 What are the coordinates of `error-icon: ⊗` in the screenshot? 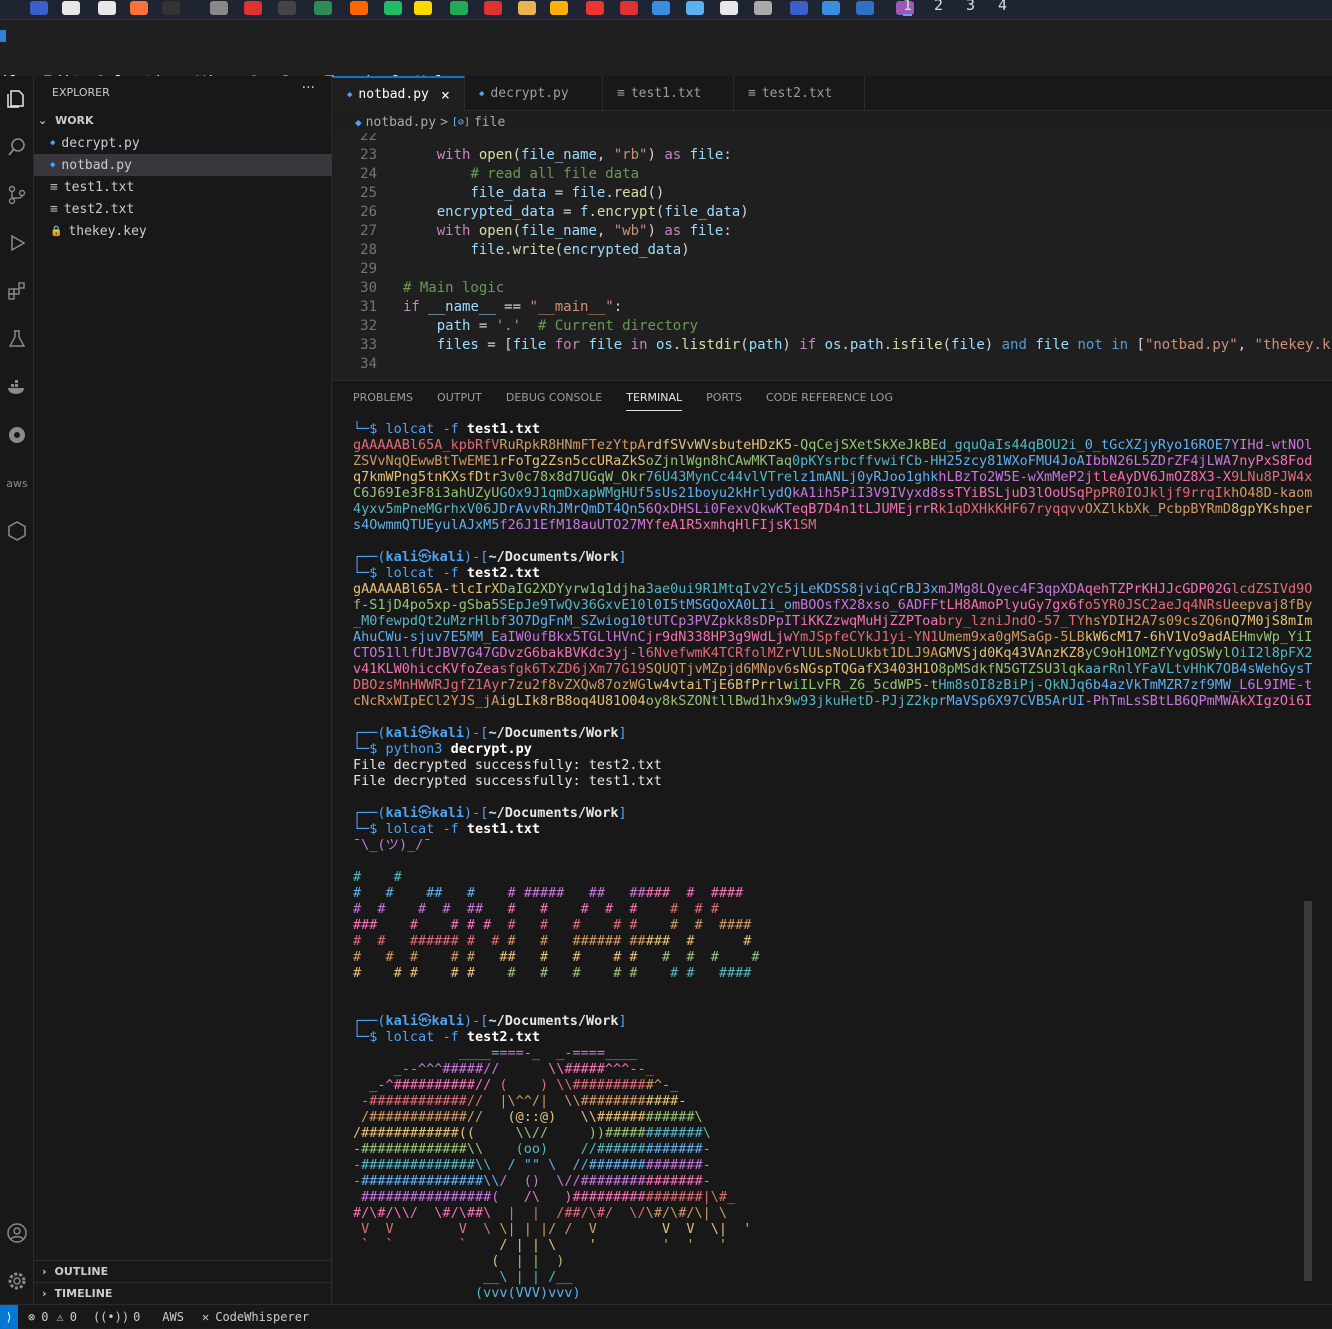 It's located at (32, 1316).